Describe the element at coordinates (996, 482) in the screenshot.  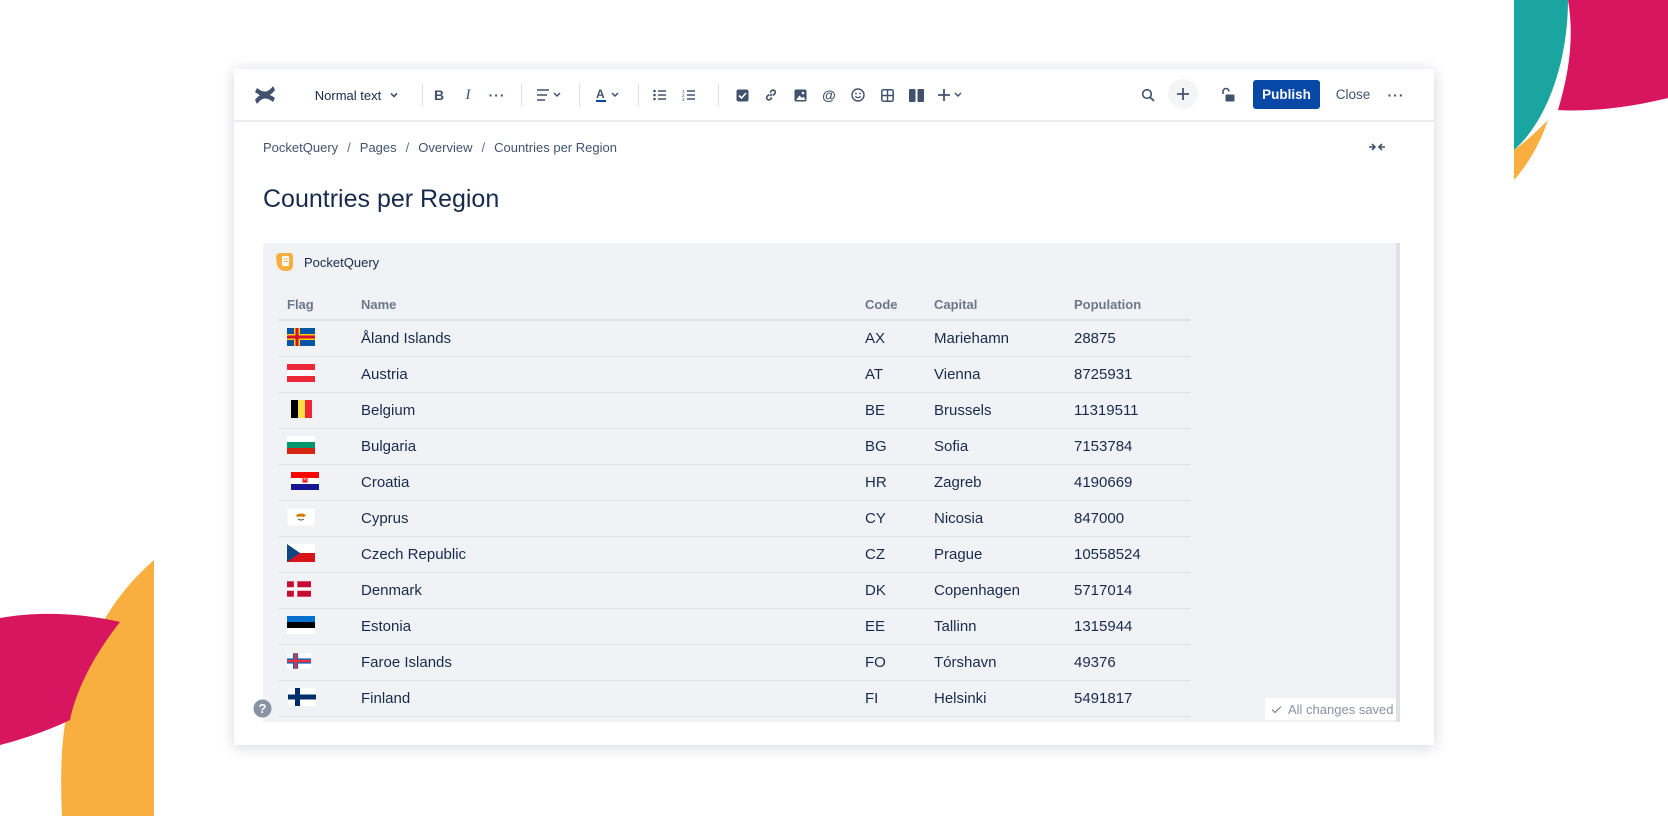
I see `country-capital: Zagreb` at that location.